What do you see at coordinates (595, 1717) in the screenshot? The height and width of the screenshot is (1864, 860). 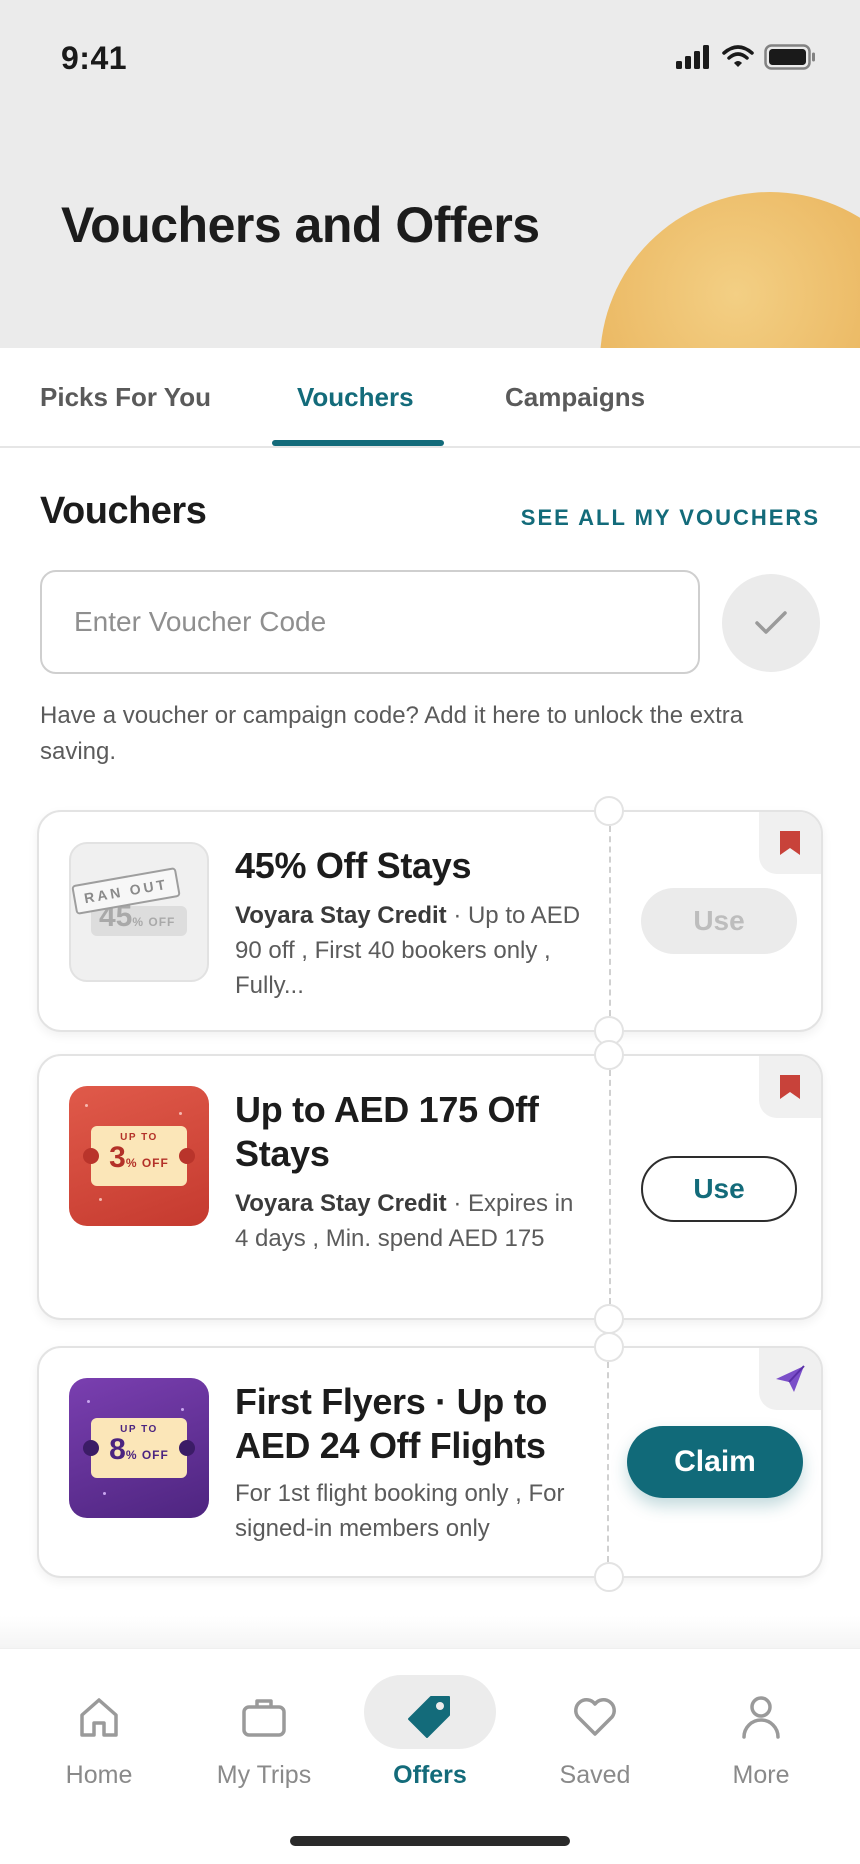 I see `heart-icon` at bounding box center [595, 1717].